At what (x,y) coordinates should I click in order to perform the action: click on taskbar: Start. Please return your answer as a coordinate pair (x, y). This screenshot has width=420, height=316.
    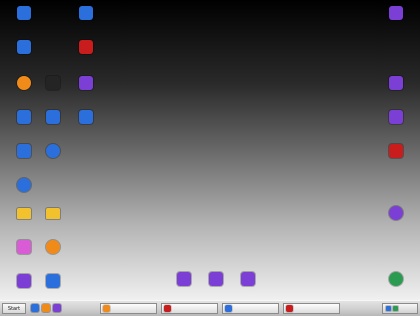
    Looking at the image, I should click on (210, 308).